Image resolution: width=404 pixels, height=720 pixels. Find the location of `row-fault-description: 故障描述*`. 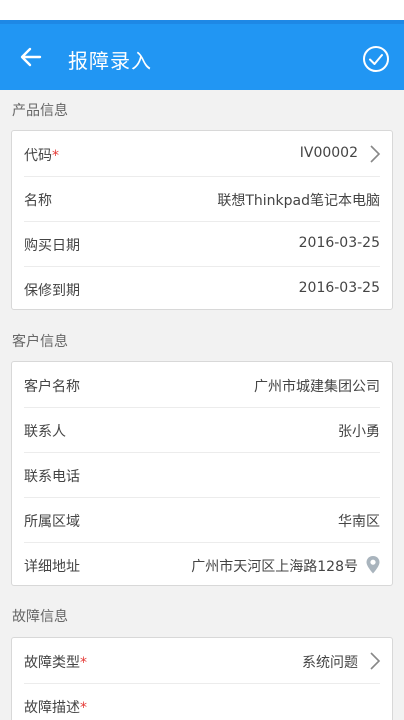

row-fault-description: 故障描述* is located at coordinates (202, 701).